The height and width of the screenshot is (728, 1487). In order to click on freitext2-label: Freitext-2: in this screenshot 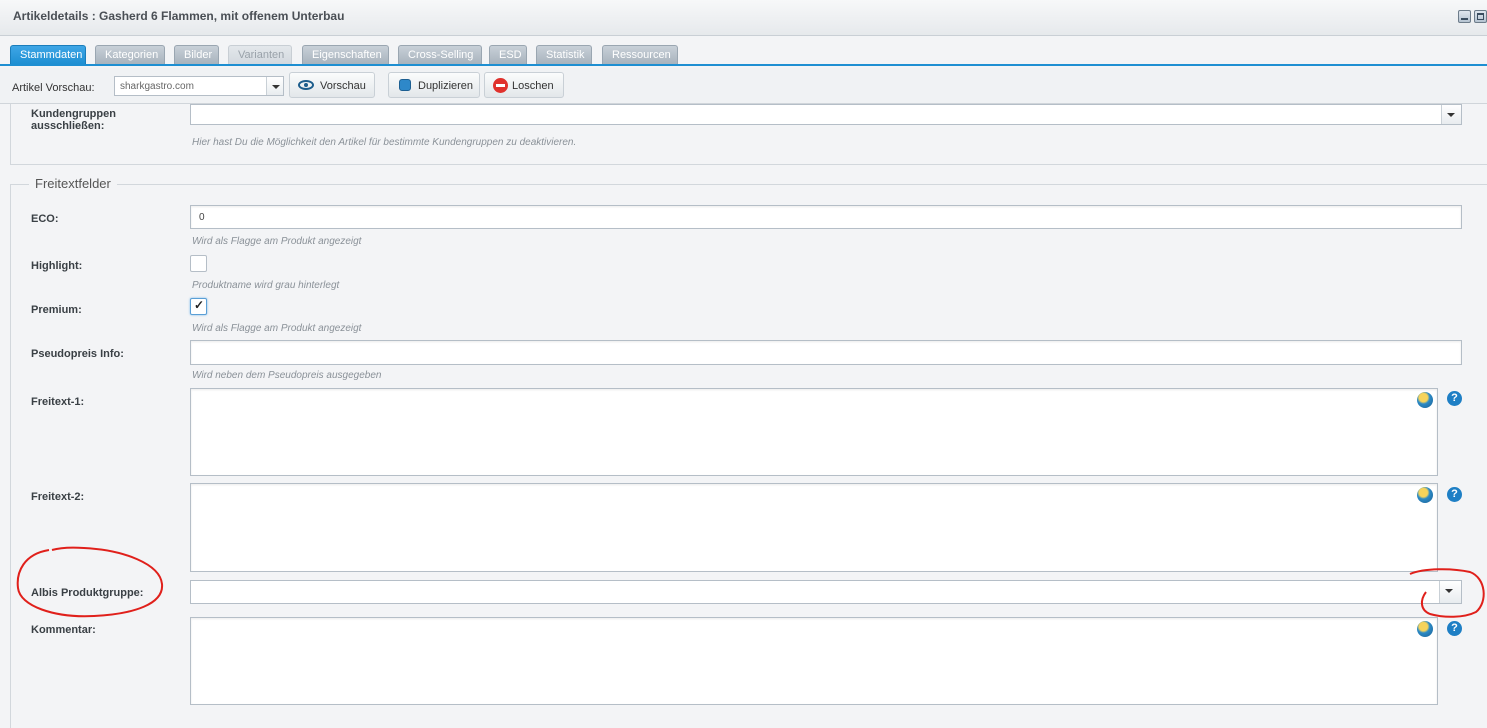, I will do `click(58, 497)`.